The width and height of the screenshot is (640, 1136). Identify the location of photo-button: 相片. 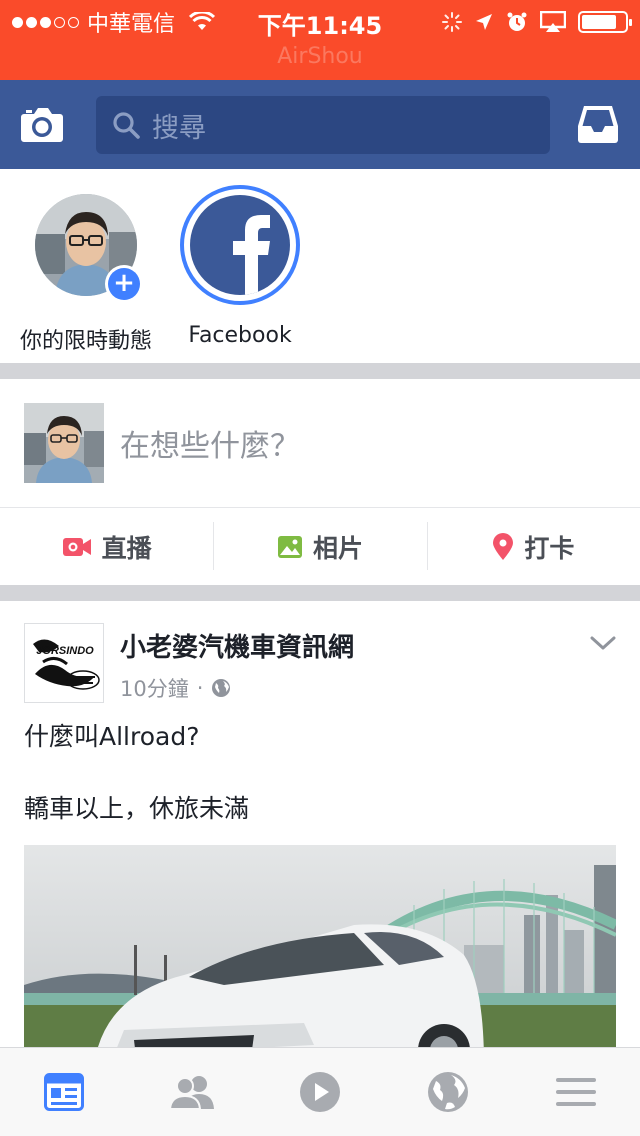
(319, 546).